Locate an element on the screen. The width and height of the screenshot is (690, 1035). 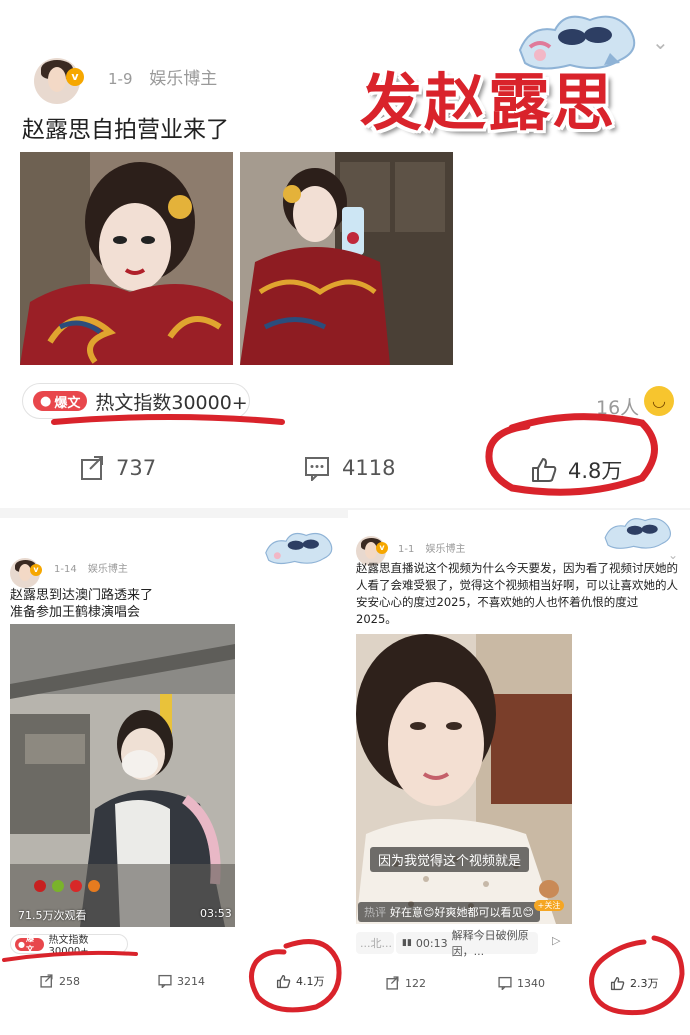
like-count: 4.8万 is located at coordinates (595, 471).